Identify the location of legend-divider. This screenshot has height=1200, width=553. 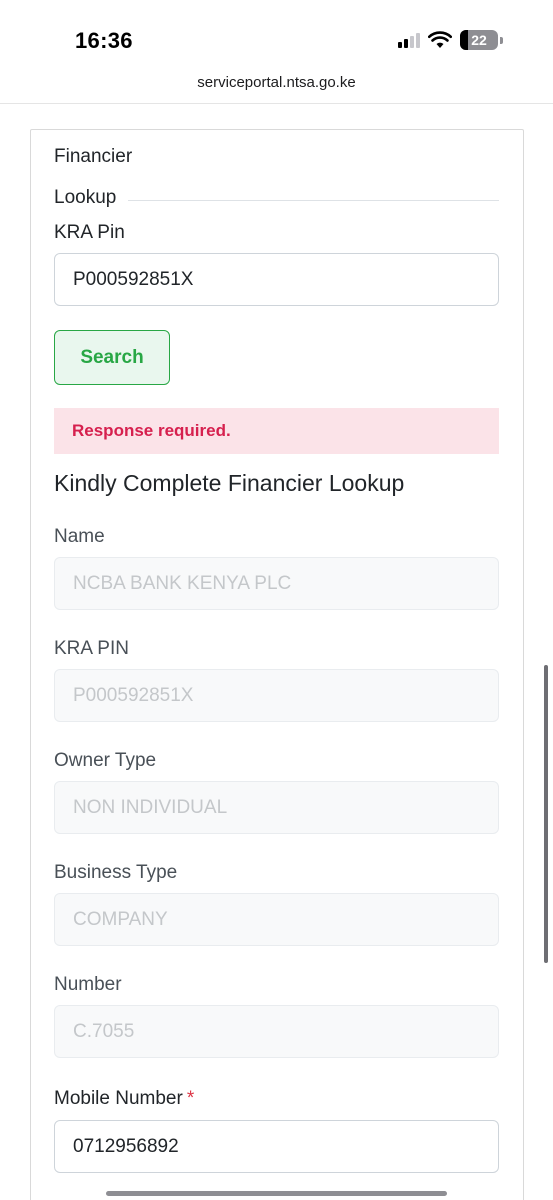
(313, 200).